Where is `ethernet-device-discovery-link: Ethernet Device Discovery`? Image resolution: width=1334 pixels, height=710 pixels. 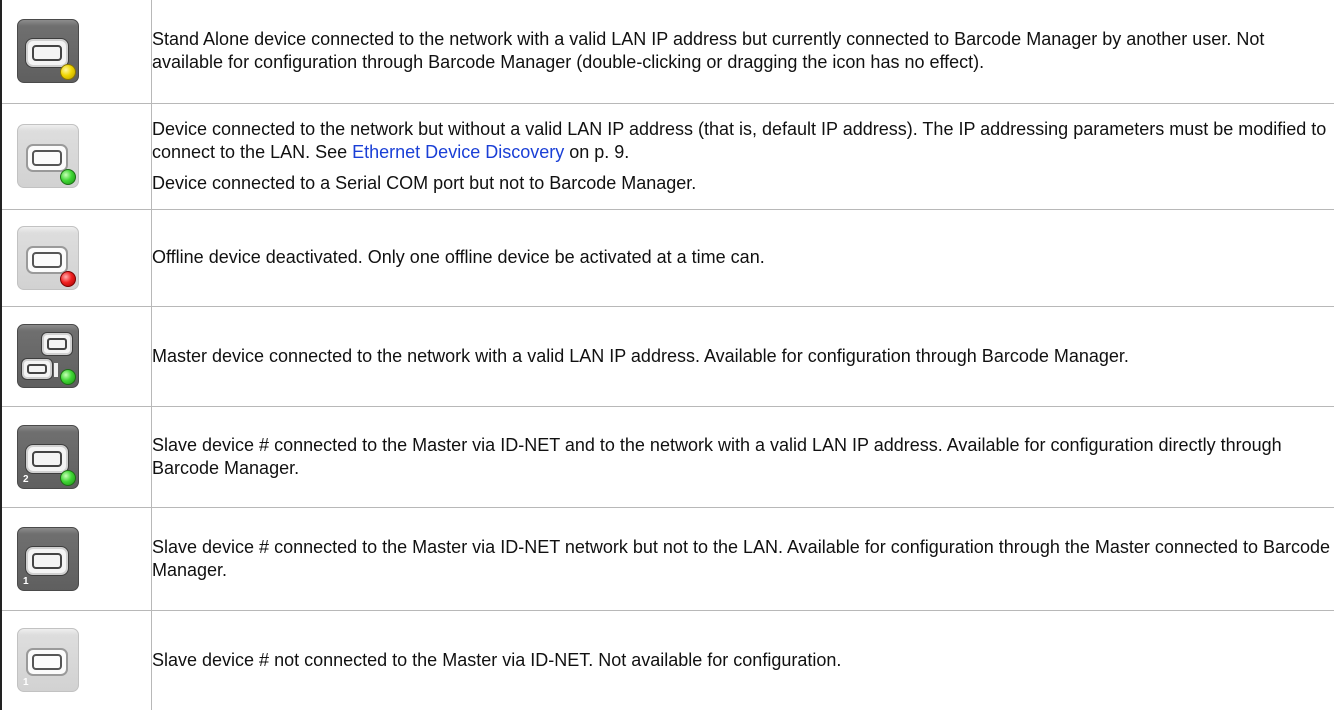 ethernet-device-discovery-link: Ethernet Device Discovery is located at coordinates (458, 152).